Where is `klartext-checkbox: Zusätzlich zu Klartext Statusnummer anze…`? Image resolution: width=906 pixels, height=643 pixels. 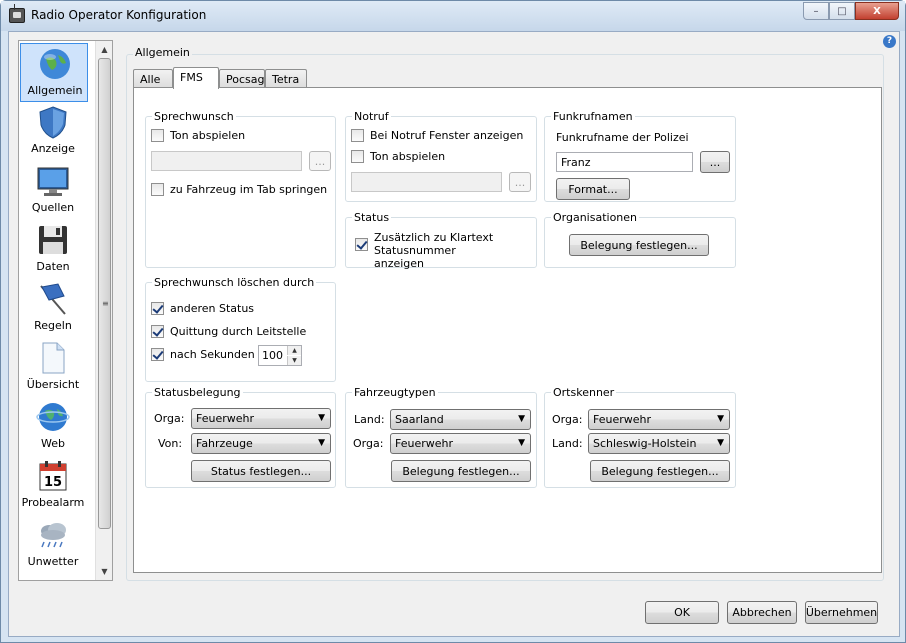 klartext-checkbox: Zusätzlich zu Klartext Statusnummer anze… is located at coordinates (430, 250).